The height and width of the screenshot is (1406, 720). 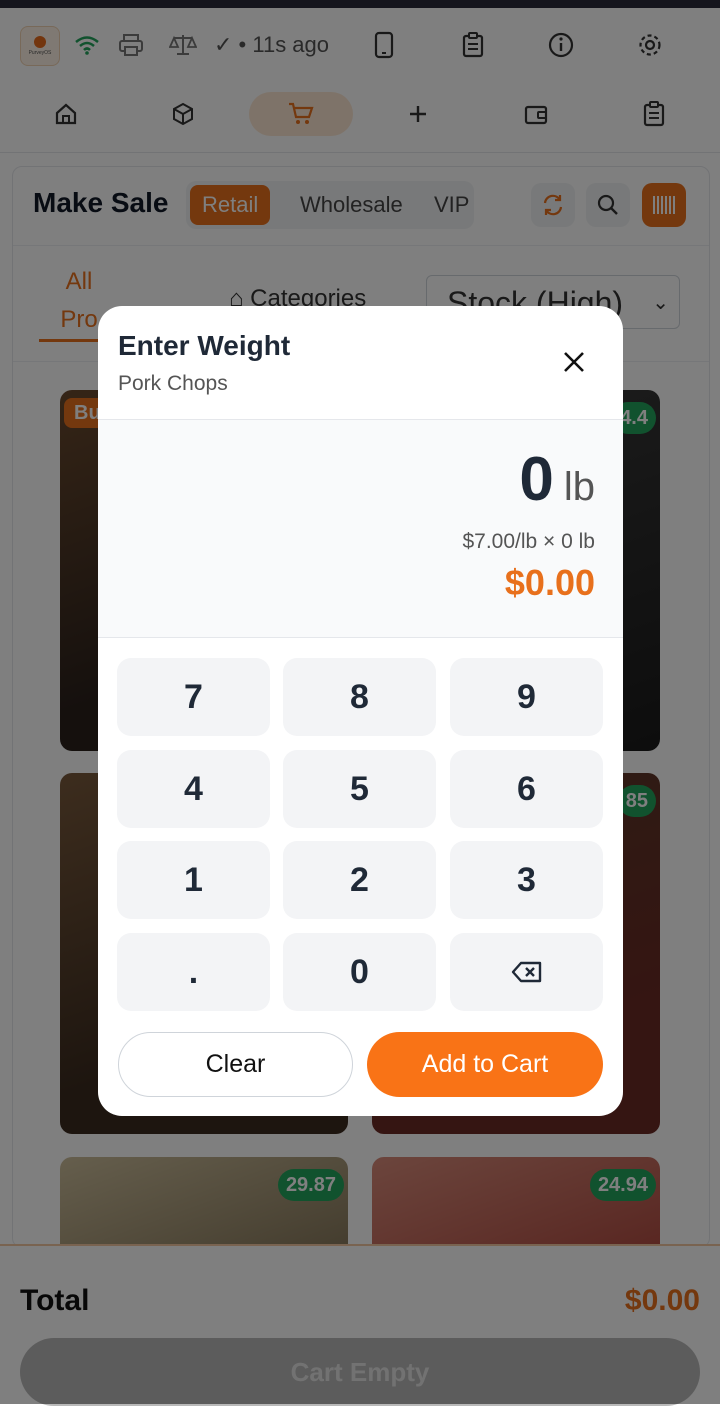 I want to click on key-8: 8, so click(x=359, y=697).